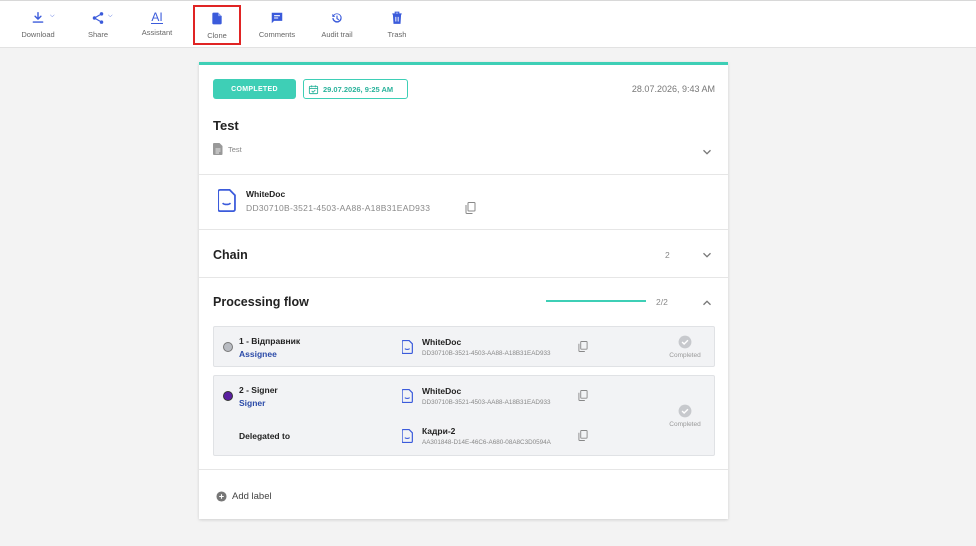  What do you see at coordinates (97, 34) in the screenshot?
I see `share-label: Share` at bounding box center [97, 34].